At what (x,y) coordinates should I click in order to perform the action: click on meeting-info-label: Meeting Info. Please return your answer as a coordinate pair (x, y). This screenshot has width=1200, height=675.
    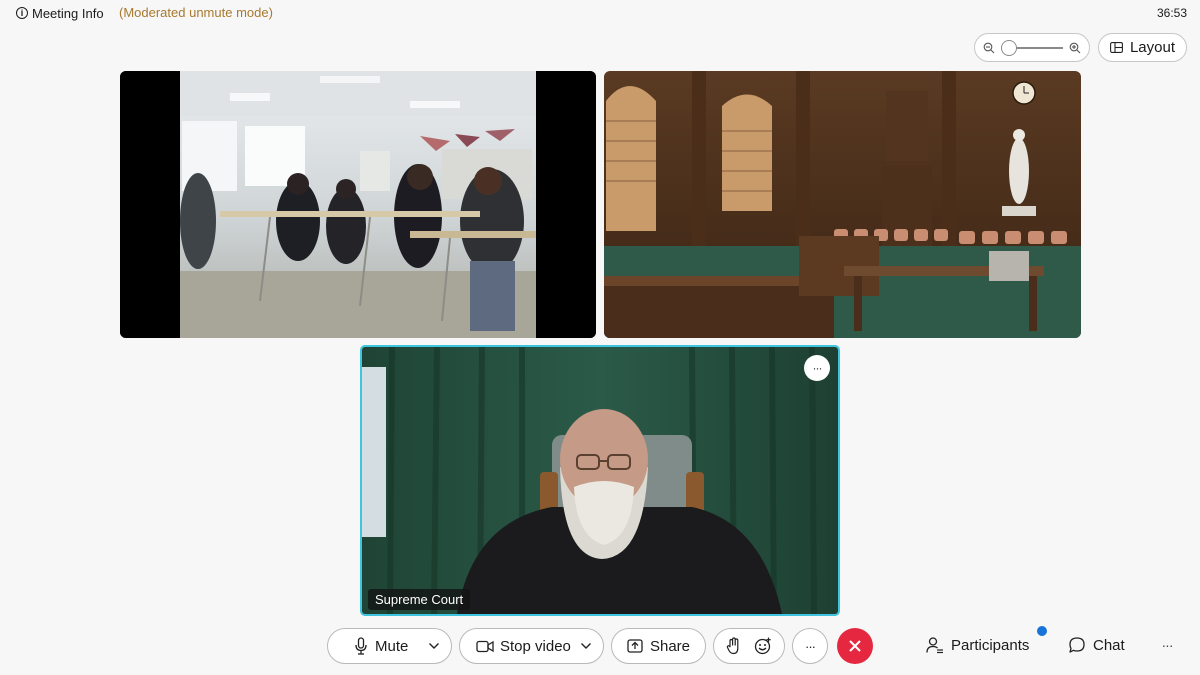
    Looking at the image, I should click on (68, 13).